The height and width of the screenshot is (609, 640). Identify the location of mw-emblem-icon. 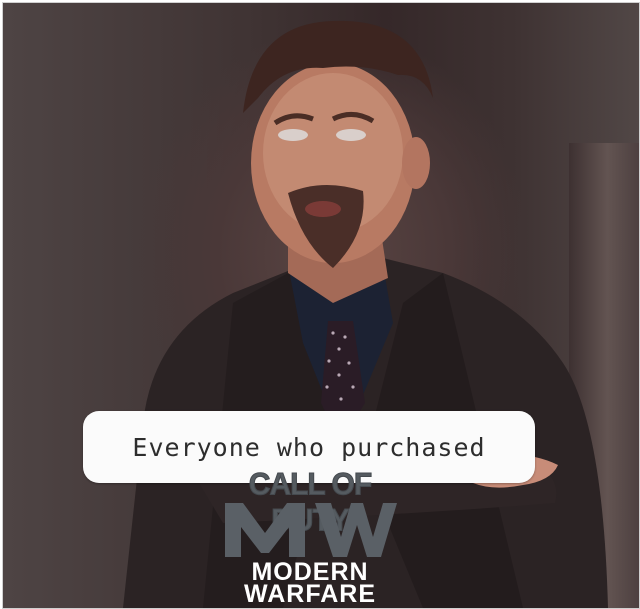
(311, 530).